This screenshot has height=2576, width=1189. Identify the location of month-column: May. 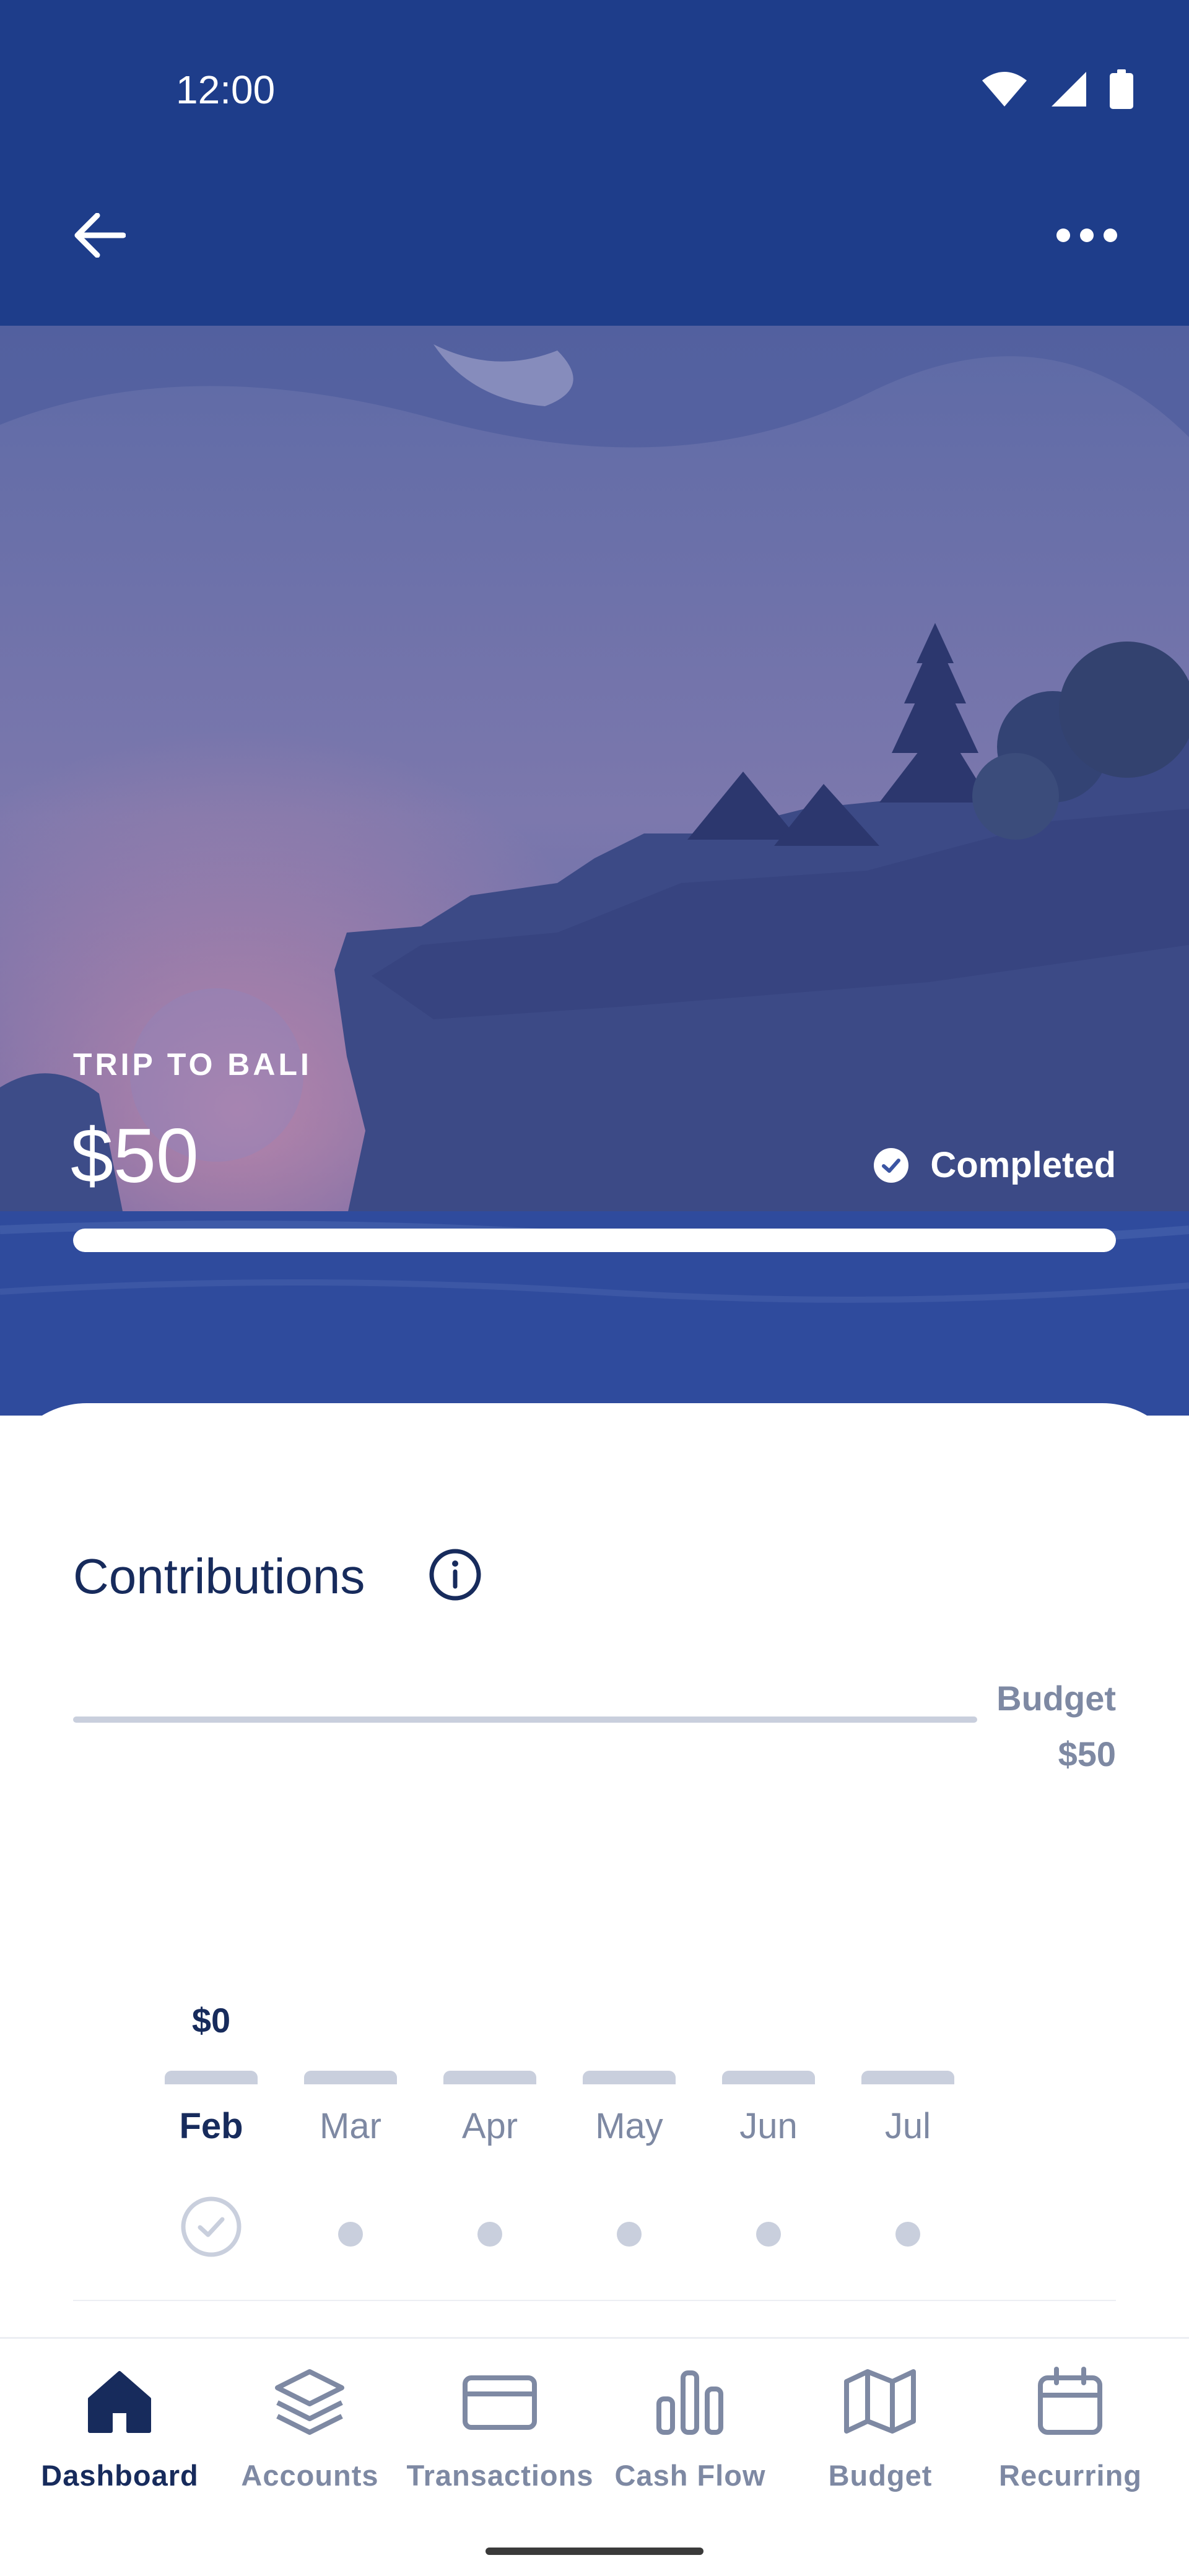
(629, 2133).